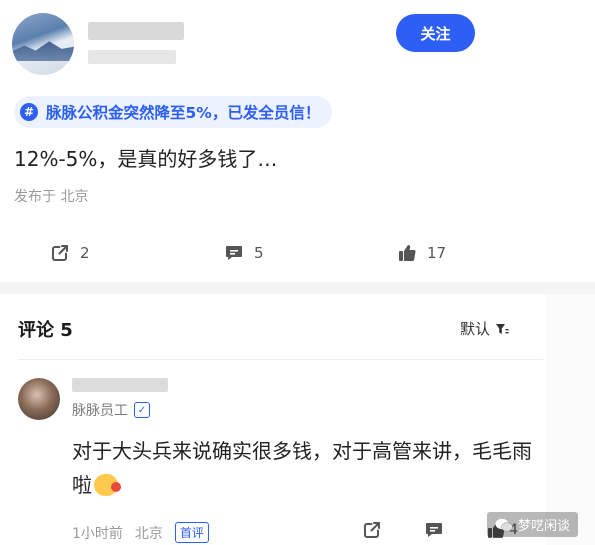 This screenshot has width=595, height=545. What do you see at coordinates (43, 44) in the screenshot?
I see `author-avatar` at bounding box center [43, 44].